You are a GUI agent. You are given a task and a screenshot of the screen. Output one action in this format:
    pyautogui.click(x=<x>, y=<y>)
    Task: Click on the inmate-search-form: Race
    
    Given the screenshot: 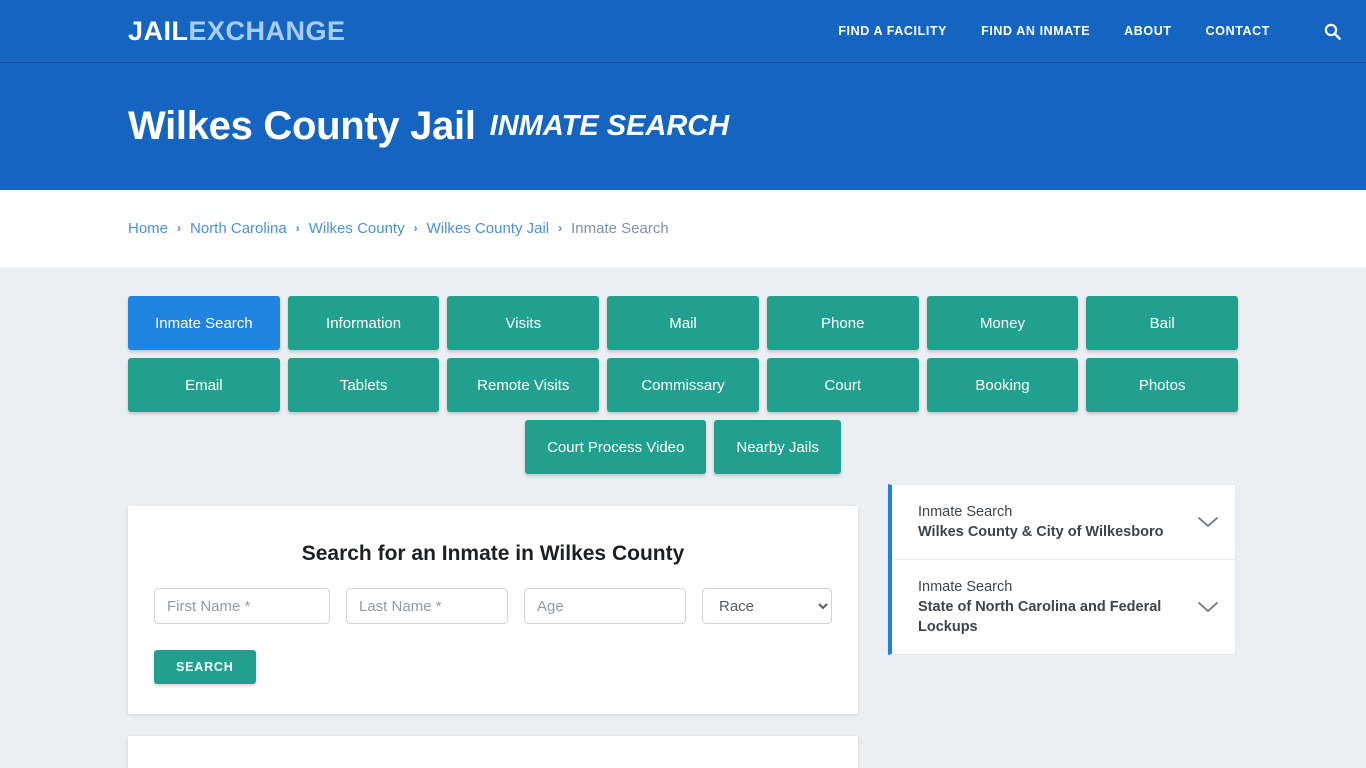 What is the action you would take?
    pyautogui.click(x=493, y=606)
    